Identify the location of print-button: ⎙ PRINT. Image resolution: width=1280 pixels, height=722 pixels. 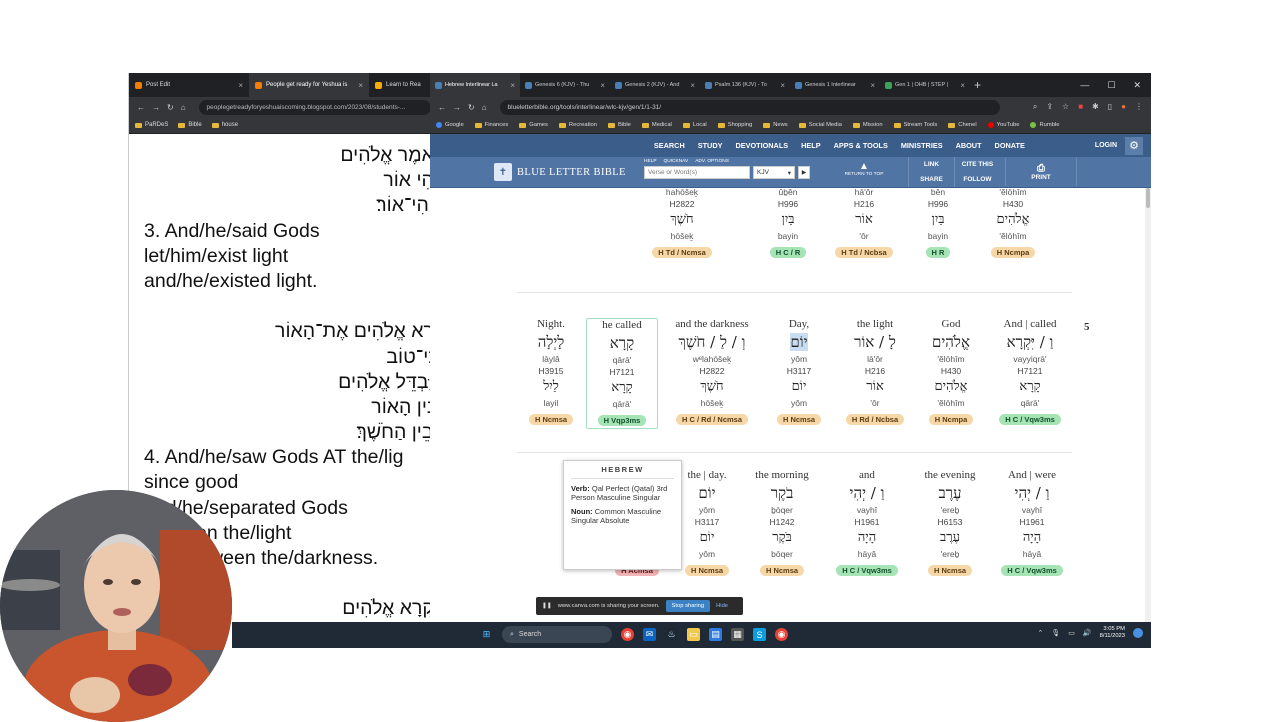
(1041, 172).